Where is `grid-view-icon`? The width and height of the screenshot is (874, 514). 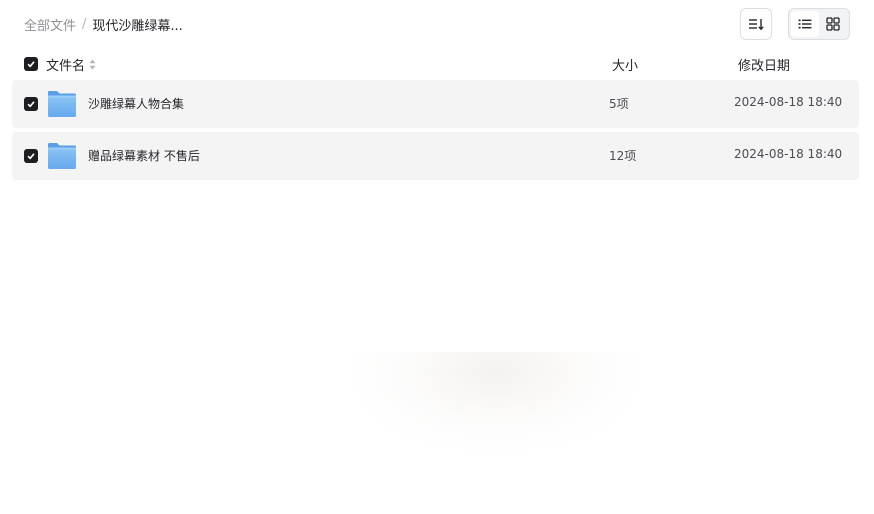
grid-view-icon is located at coordinates (833, 24).